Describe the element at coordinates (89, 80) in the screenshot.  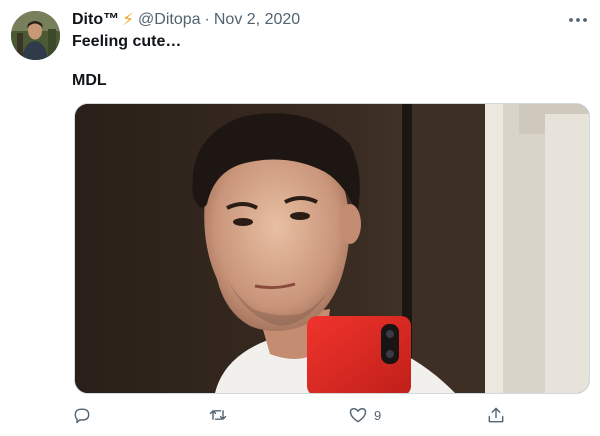
I see `tweet-text-line-2: MDL` at that location.